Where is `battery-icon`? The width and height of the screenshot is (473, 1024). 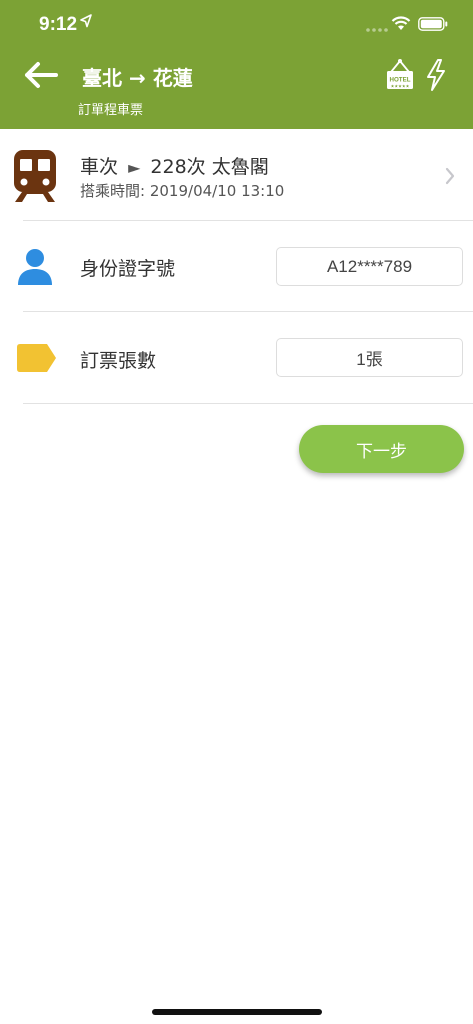
battery-icon is located at coordinates (433, 24).